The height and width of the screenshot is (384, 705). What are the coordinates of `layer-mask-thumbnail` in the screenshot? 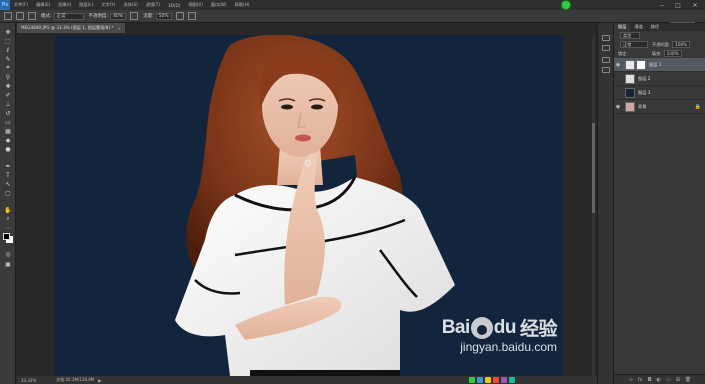 It's located at (641, 64).